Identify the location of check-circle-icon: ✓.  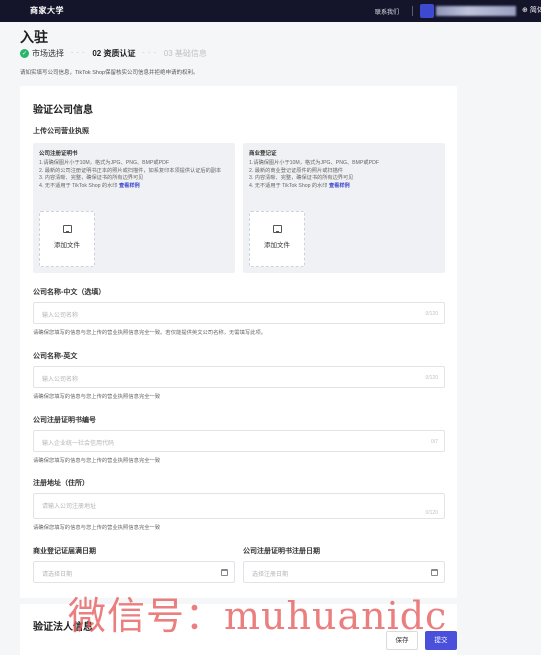
(24, 53).